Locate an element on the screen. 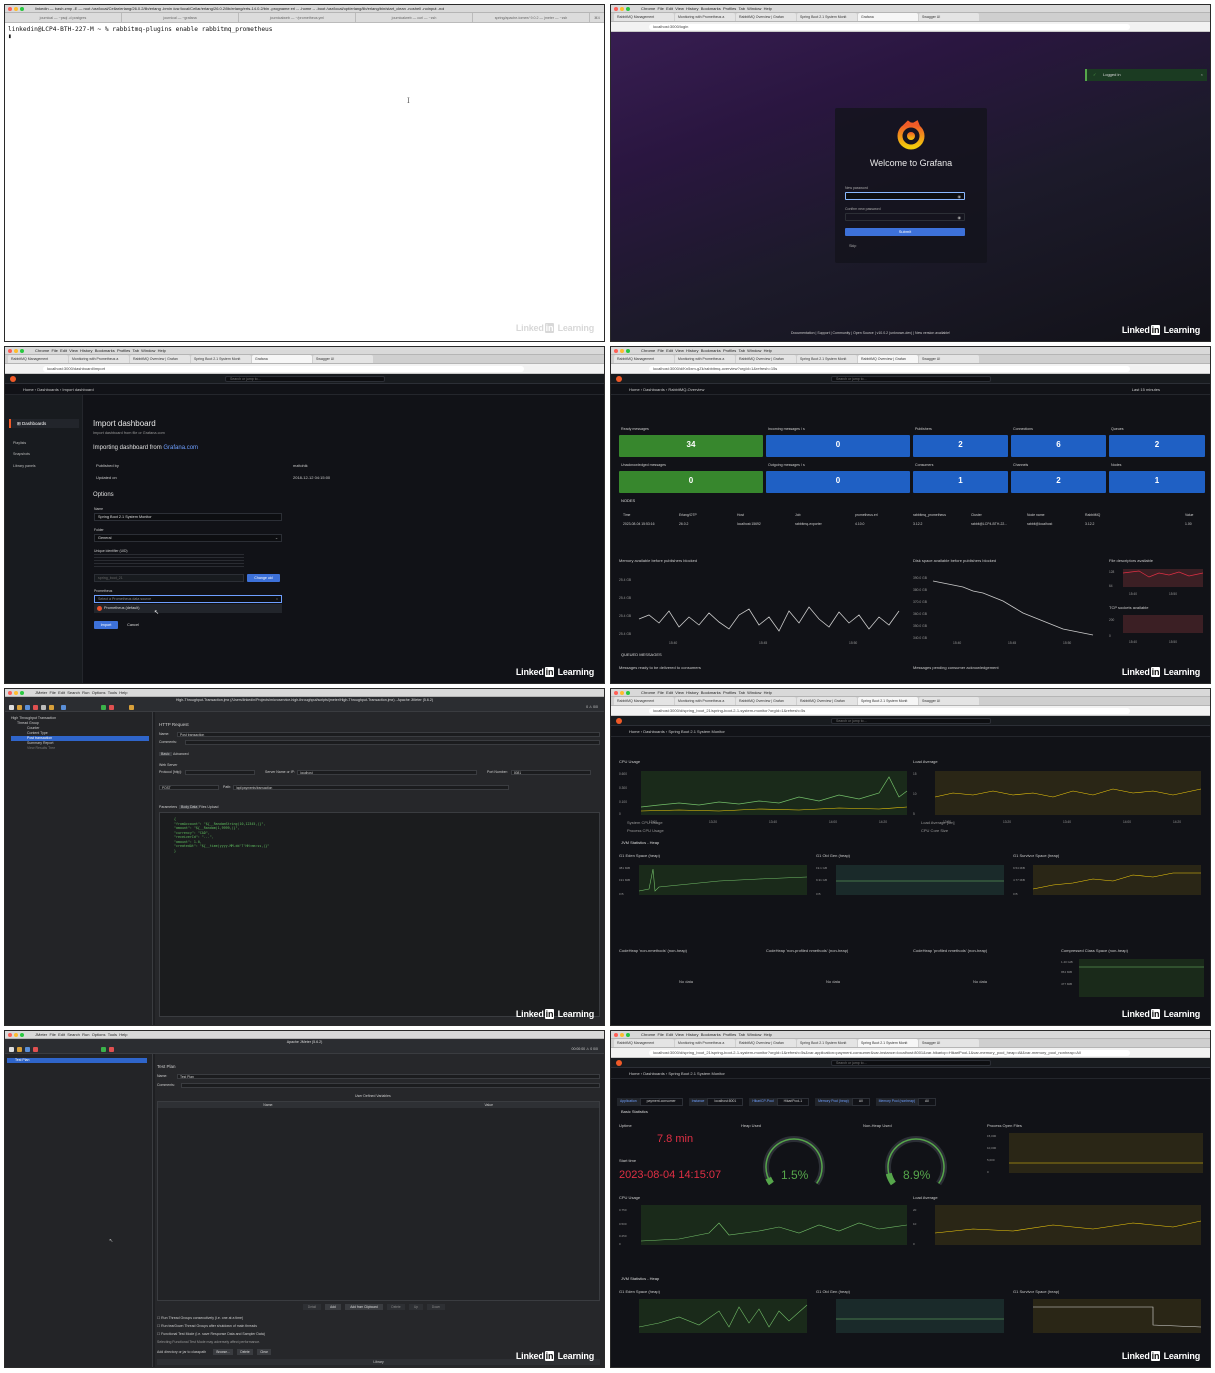 Image resolution: width=1215 pixels, height=1373 pixels. browser-tab-active: Spring Boot 2.1 System Monit is located at coordinates (888, 1043).